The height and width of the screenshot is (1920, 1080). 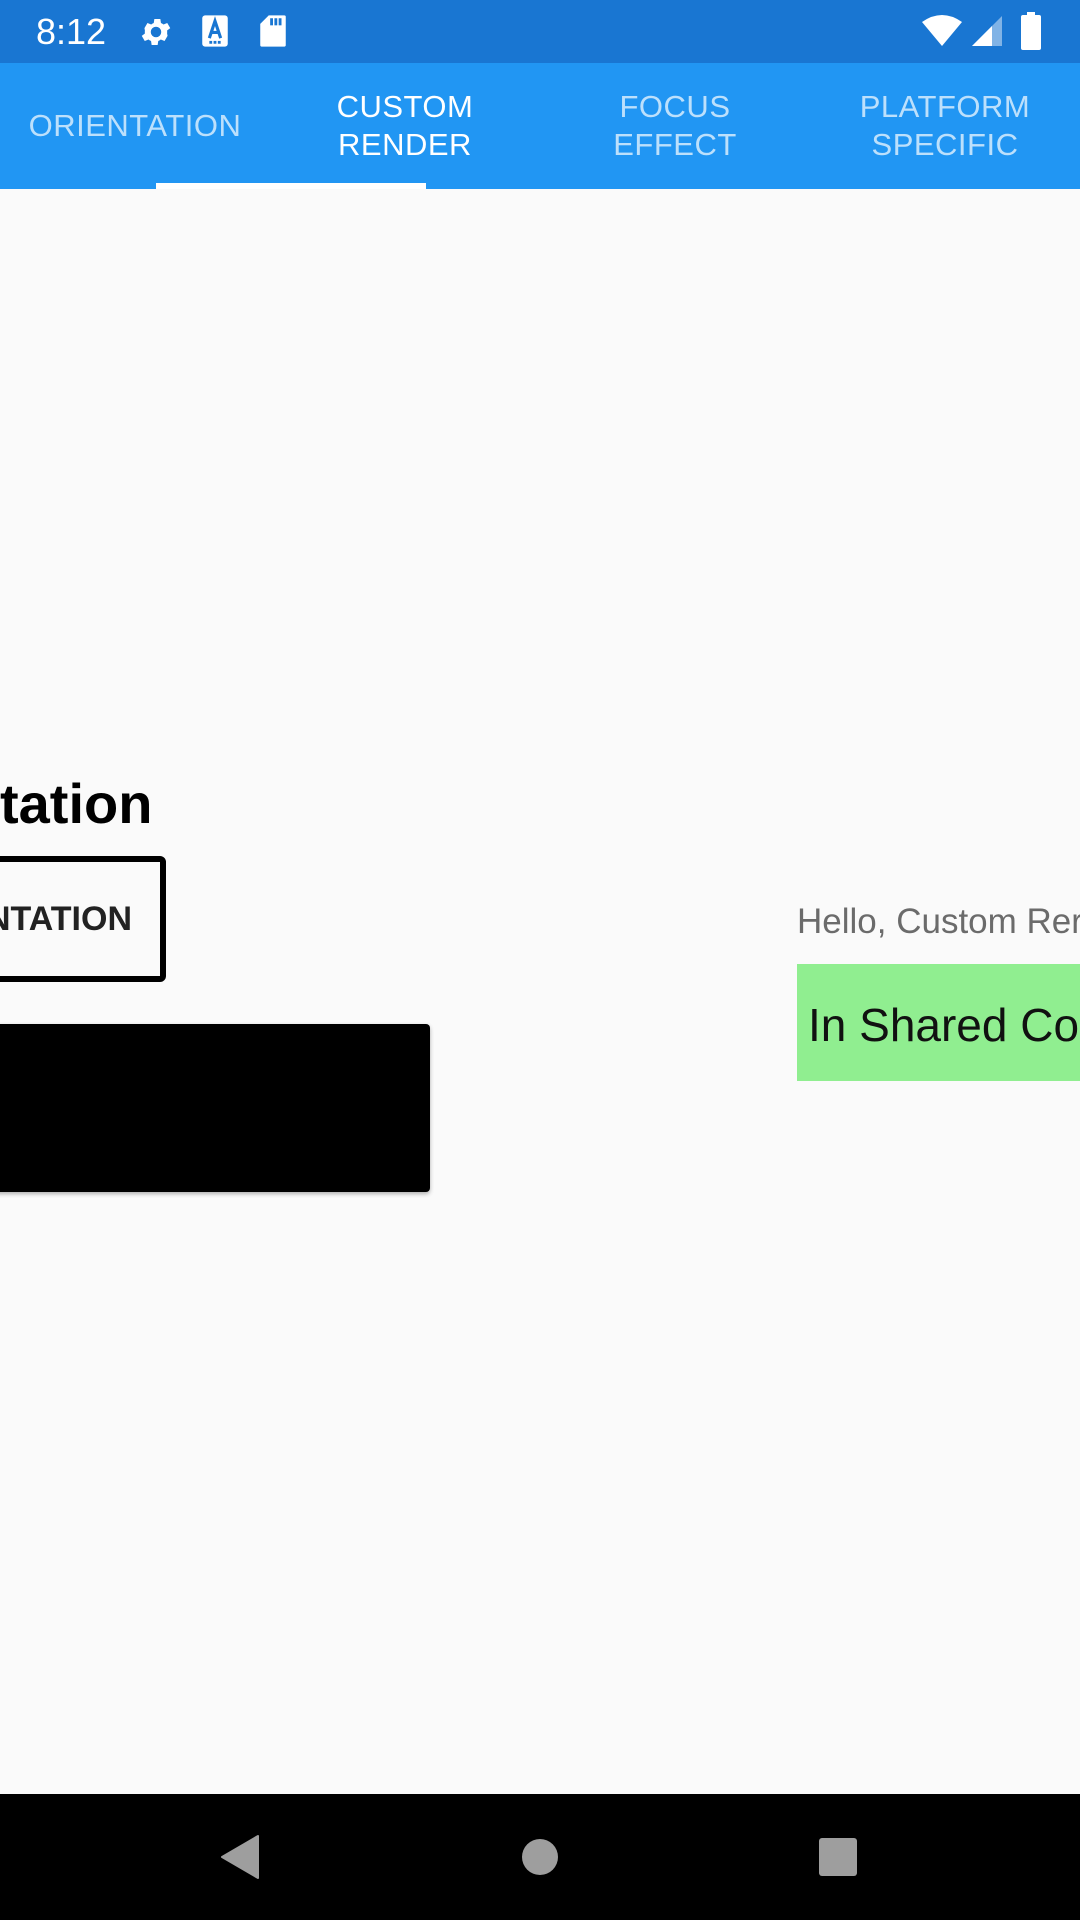 I want to click on orientation-button-label: NTATION, so click(x=66, y=918).